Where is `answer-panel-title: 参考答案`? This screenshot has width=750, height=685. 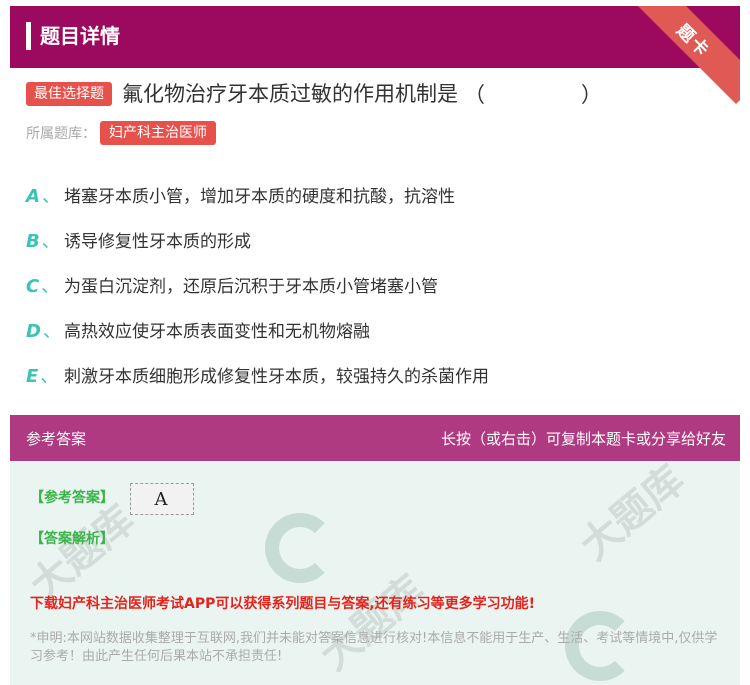
answer-panel-title: 参考答案 is located at coordinates (56, 439).